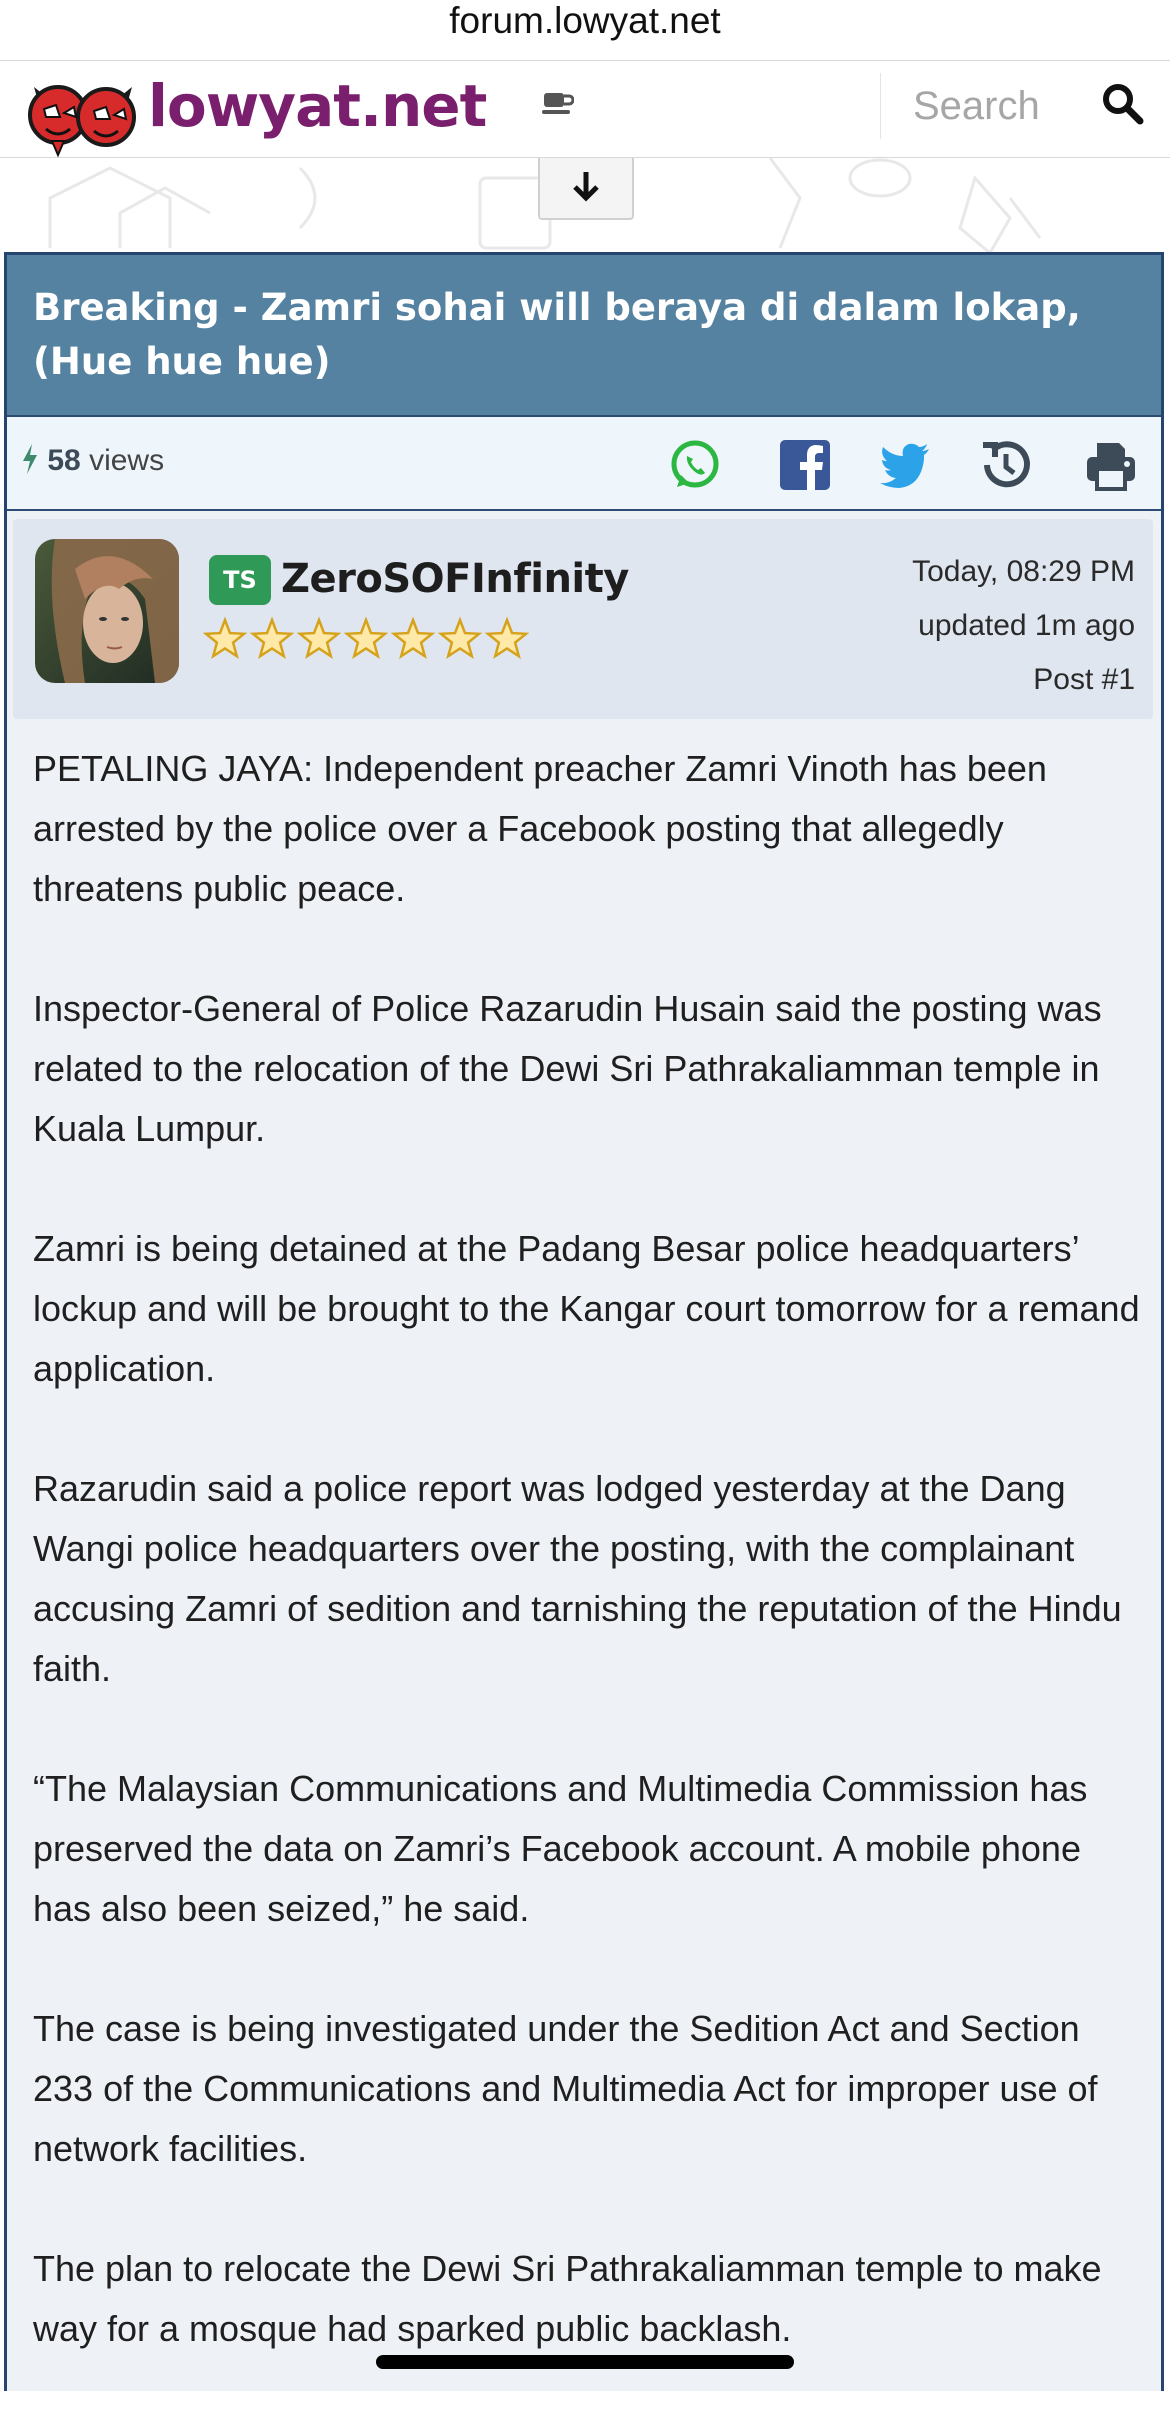 This screenshot has width=1170, height=2419. I want to click on site-logo: lowyat.net, so click(264, 111).